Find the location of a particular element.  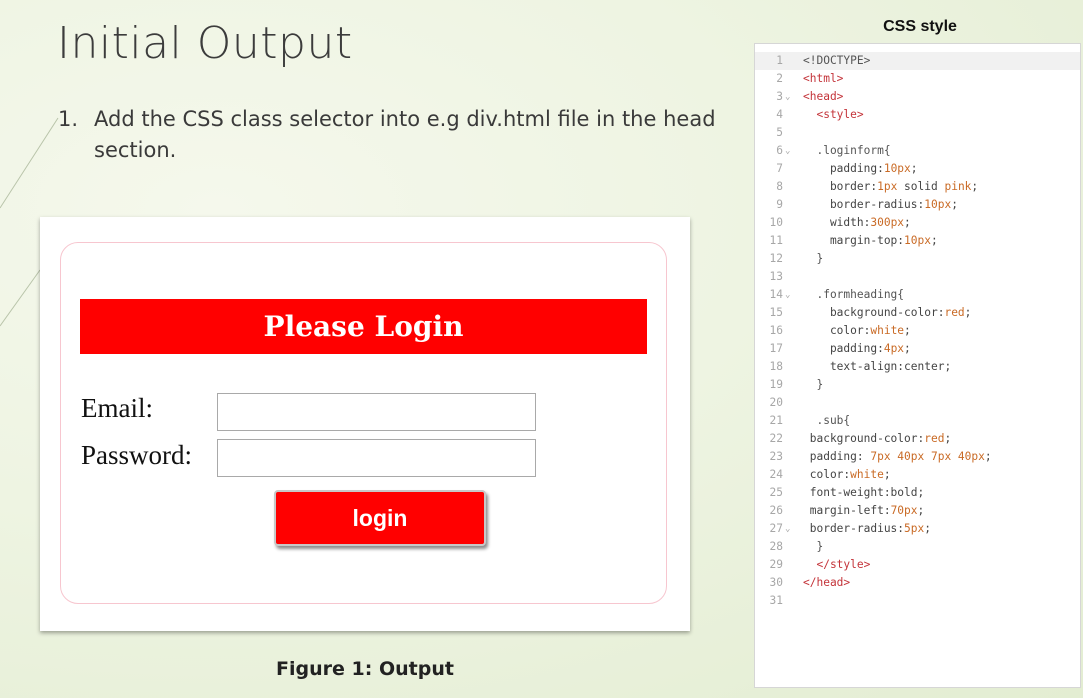

code-line: 11 margin-top:10px; is located at coordinates (917, 241).